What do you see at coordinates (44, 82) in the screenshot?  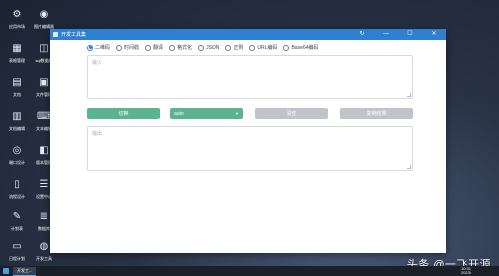 I see `terminal-icon: ▣` at bounding box center [44, 82].